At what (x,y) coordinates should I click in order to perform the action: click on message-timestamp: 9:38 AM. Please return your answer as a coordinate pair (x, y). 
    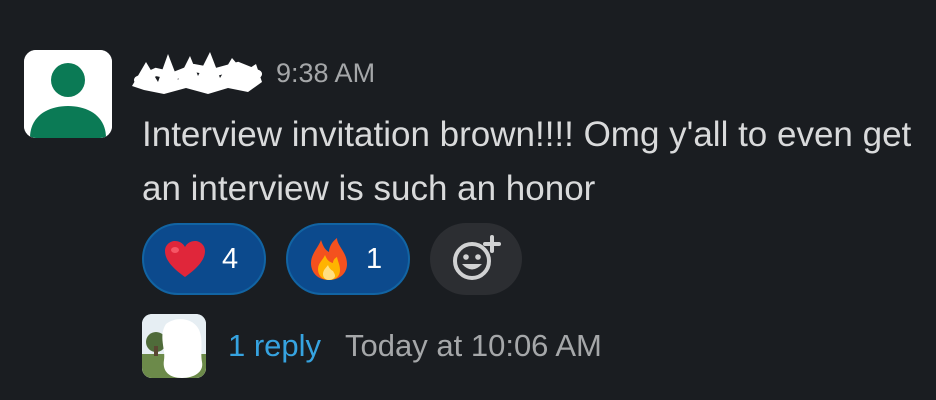
    Looking at the image, I should click on (325, 73).